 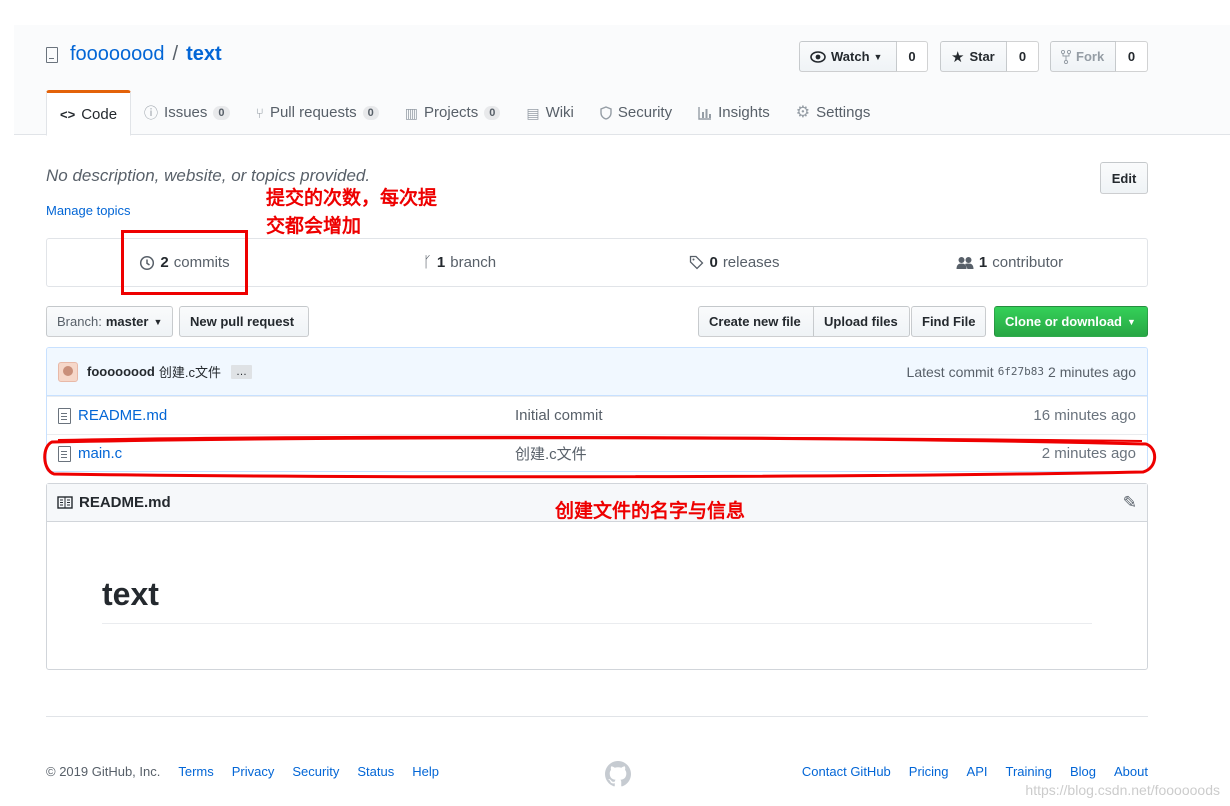 What do you see at coordinates (184, 262) in the screenshot?
I see `annotation-commits-box` at bounding box center [184, 262].